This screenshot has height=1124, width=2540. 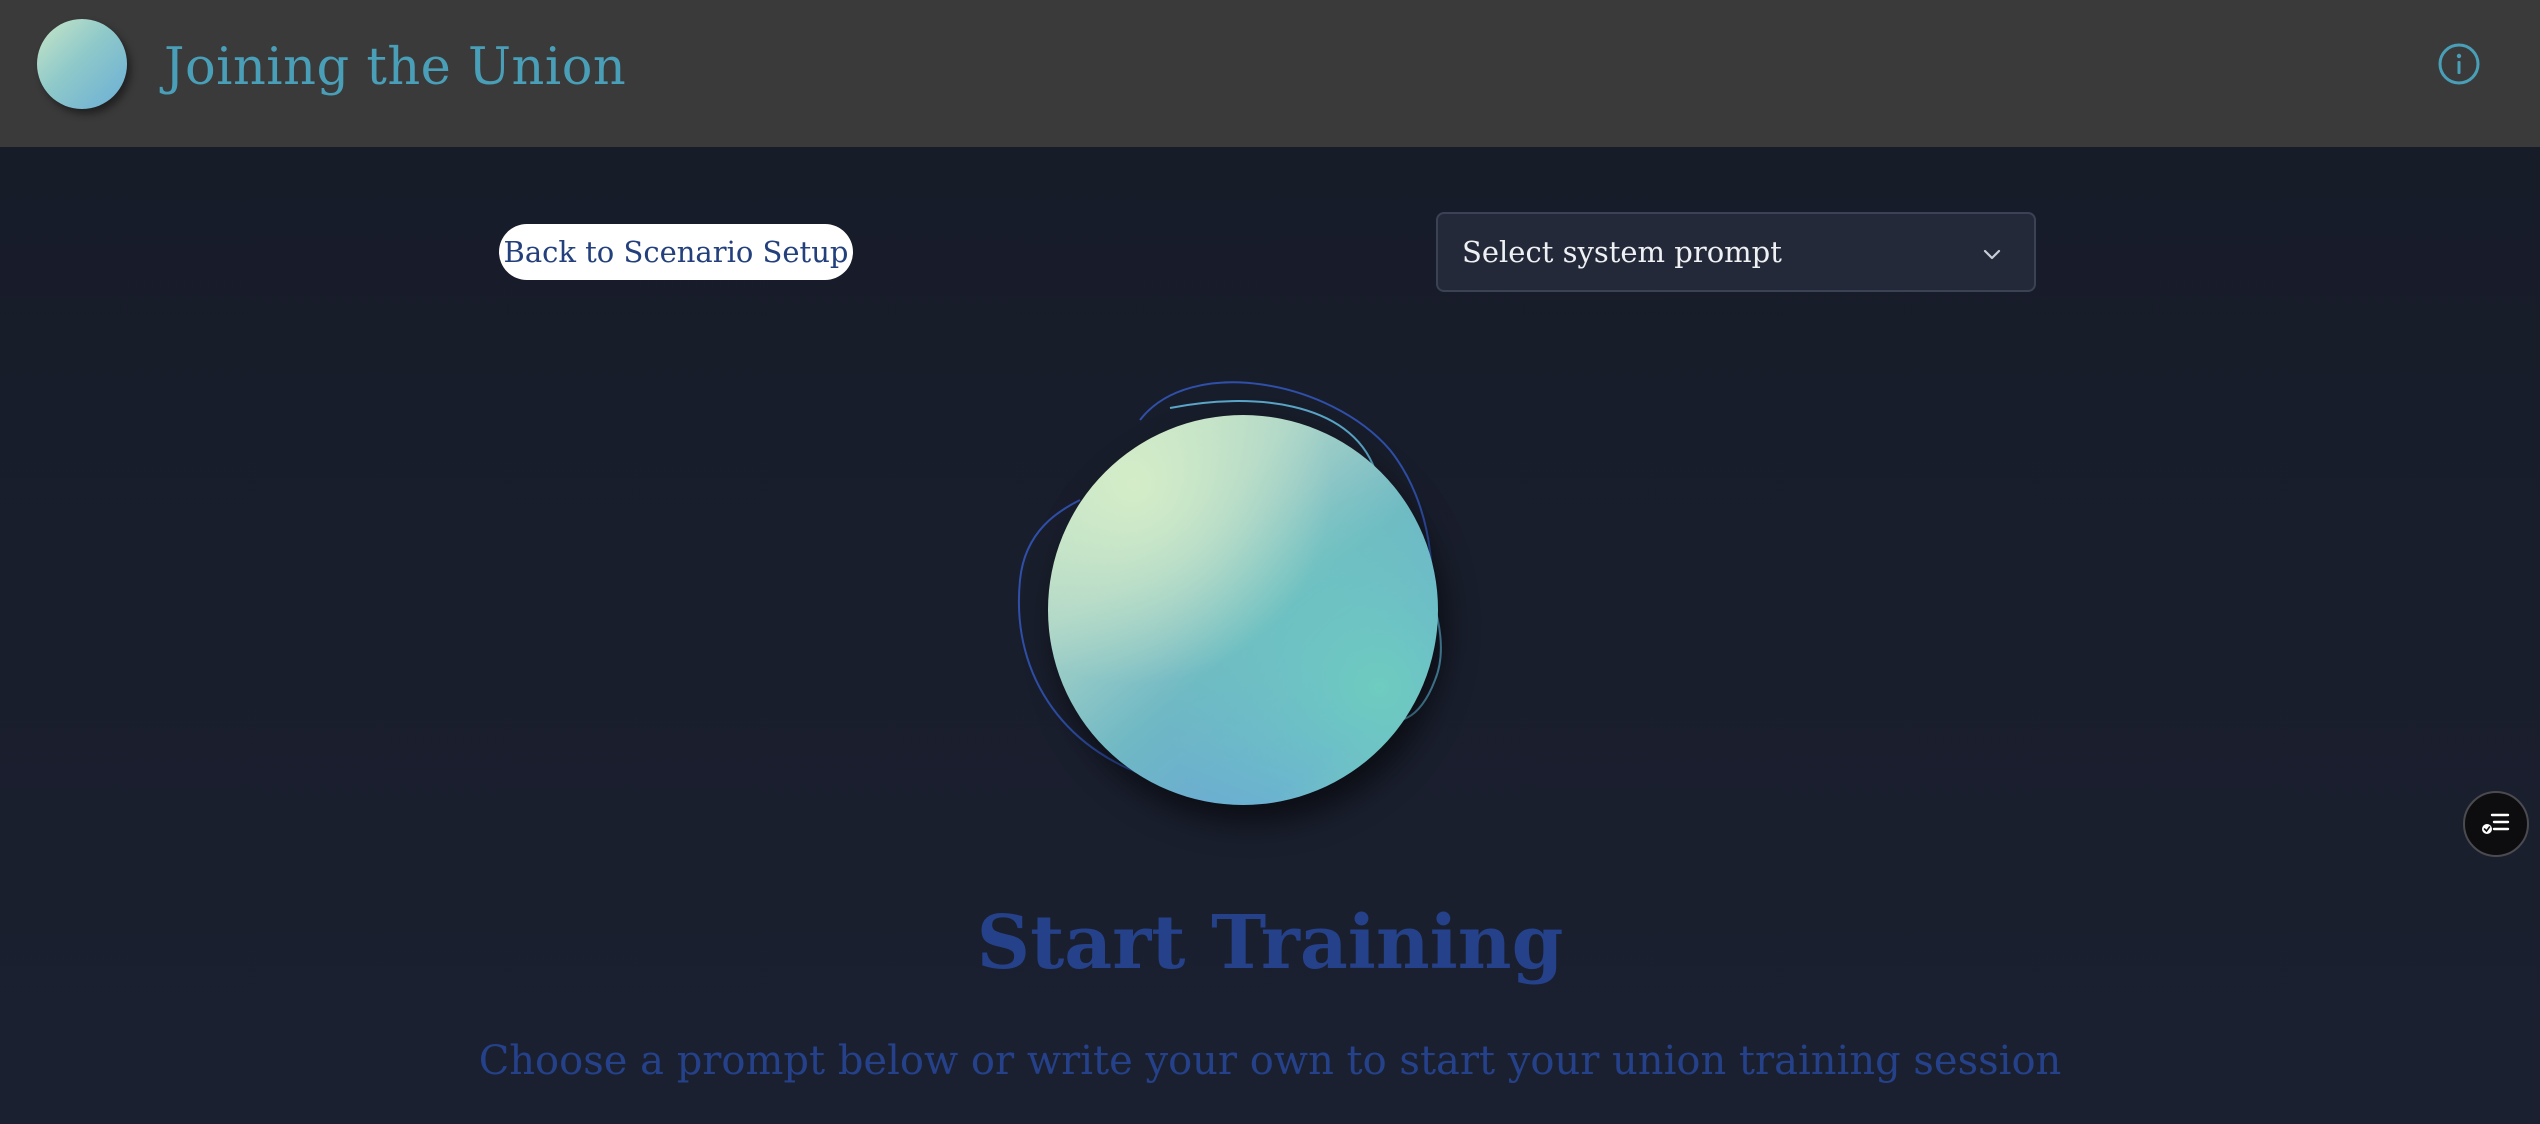 I want to click on app-header: Joining the Union, so click(x=1270, y=73).